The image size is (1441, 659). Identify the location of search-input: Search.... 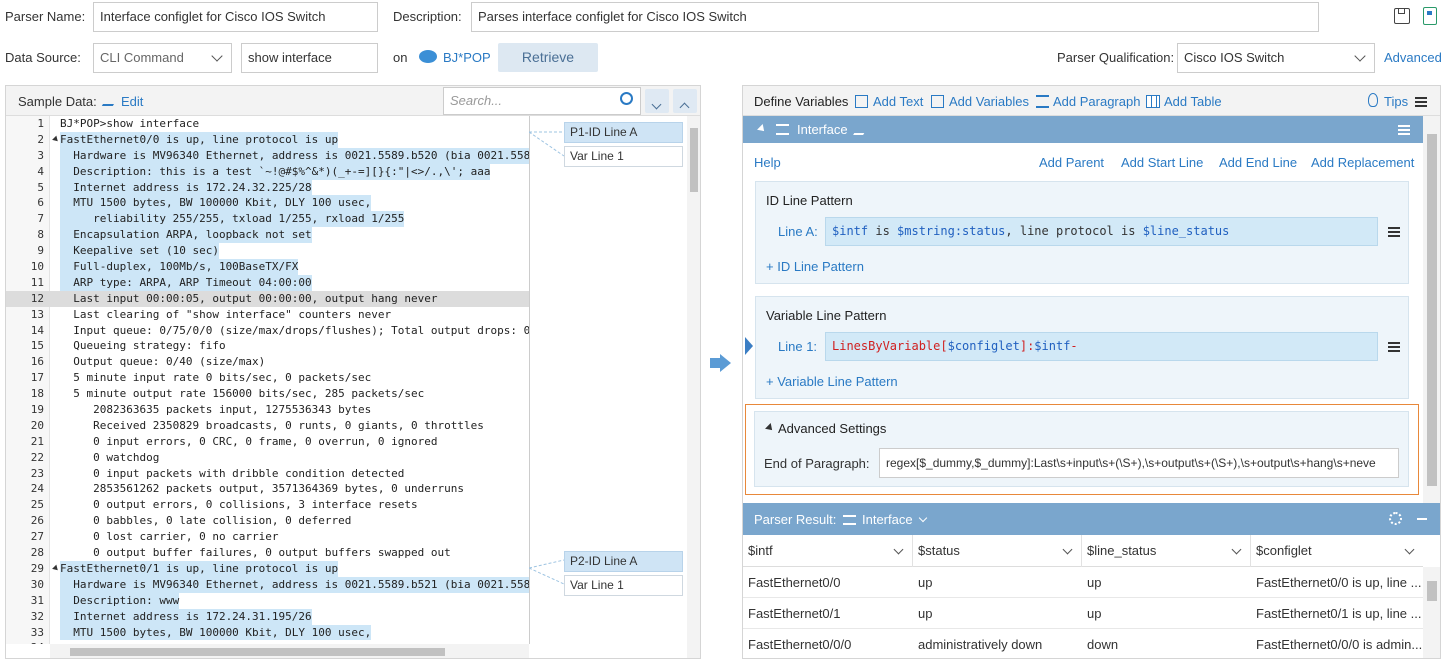
(542, 101).